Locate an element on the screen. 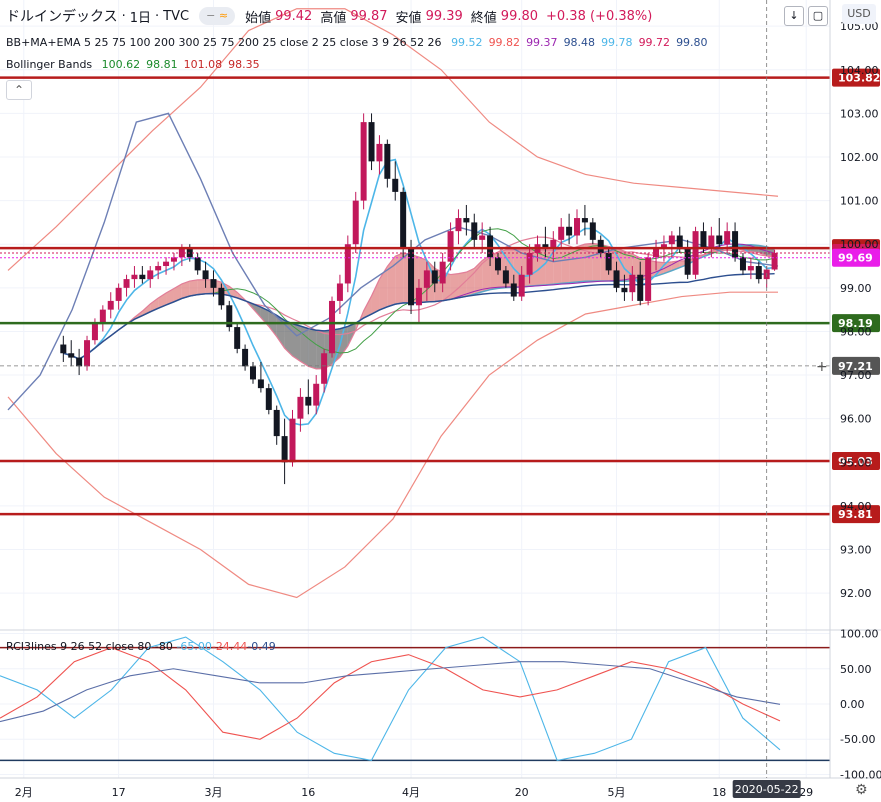  rci-tick-label: -50.00 is located at coordinates (857, 739).